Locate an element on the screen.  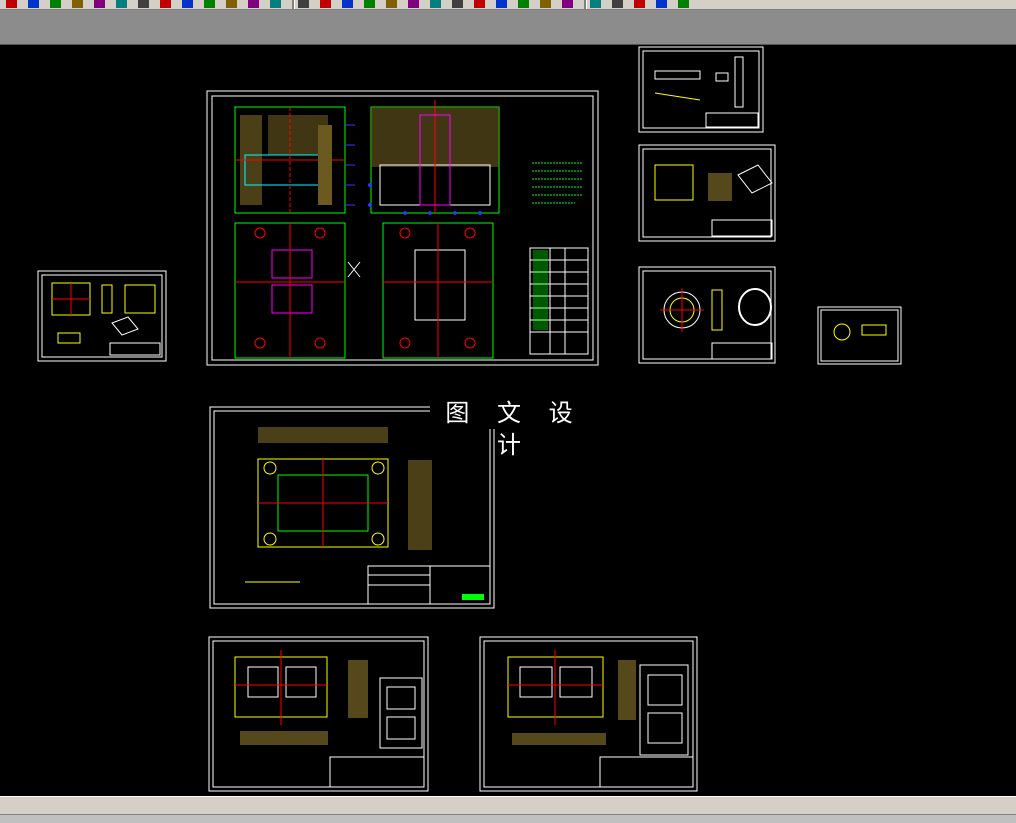
text-icon is located at coordinates (567, 4).